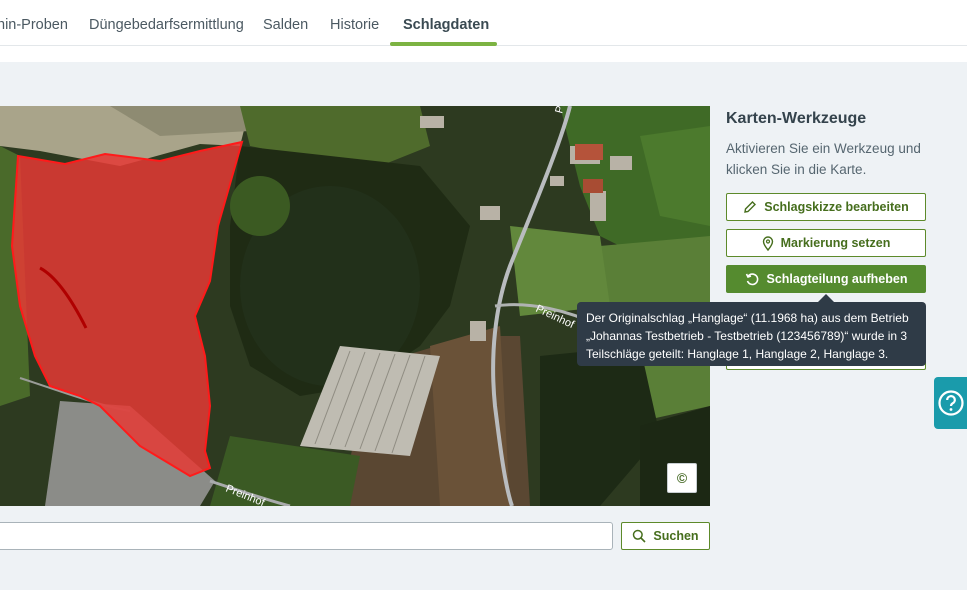 The image size is (967, 612). Describe the element at coordinates (443, 44) in the screenshot. I see `active-tab-indicator` at that location.